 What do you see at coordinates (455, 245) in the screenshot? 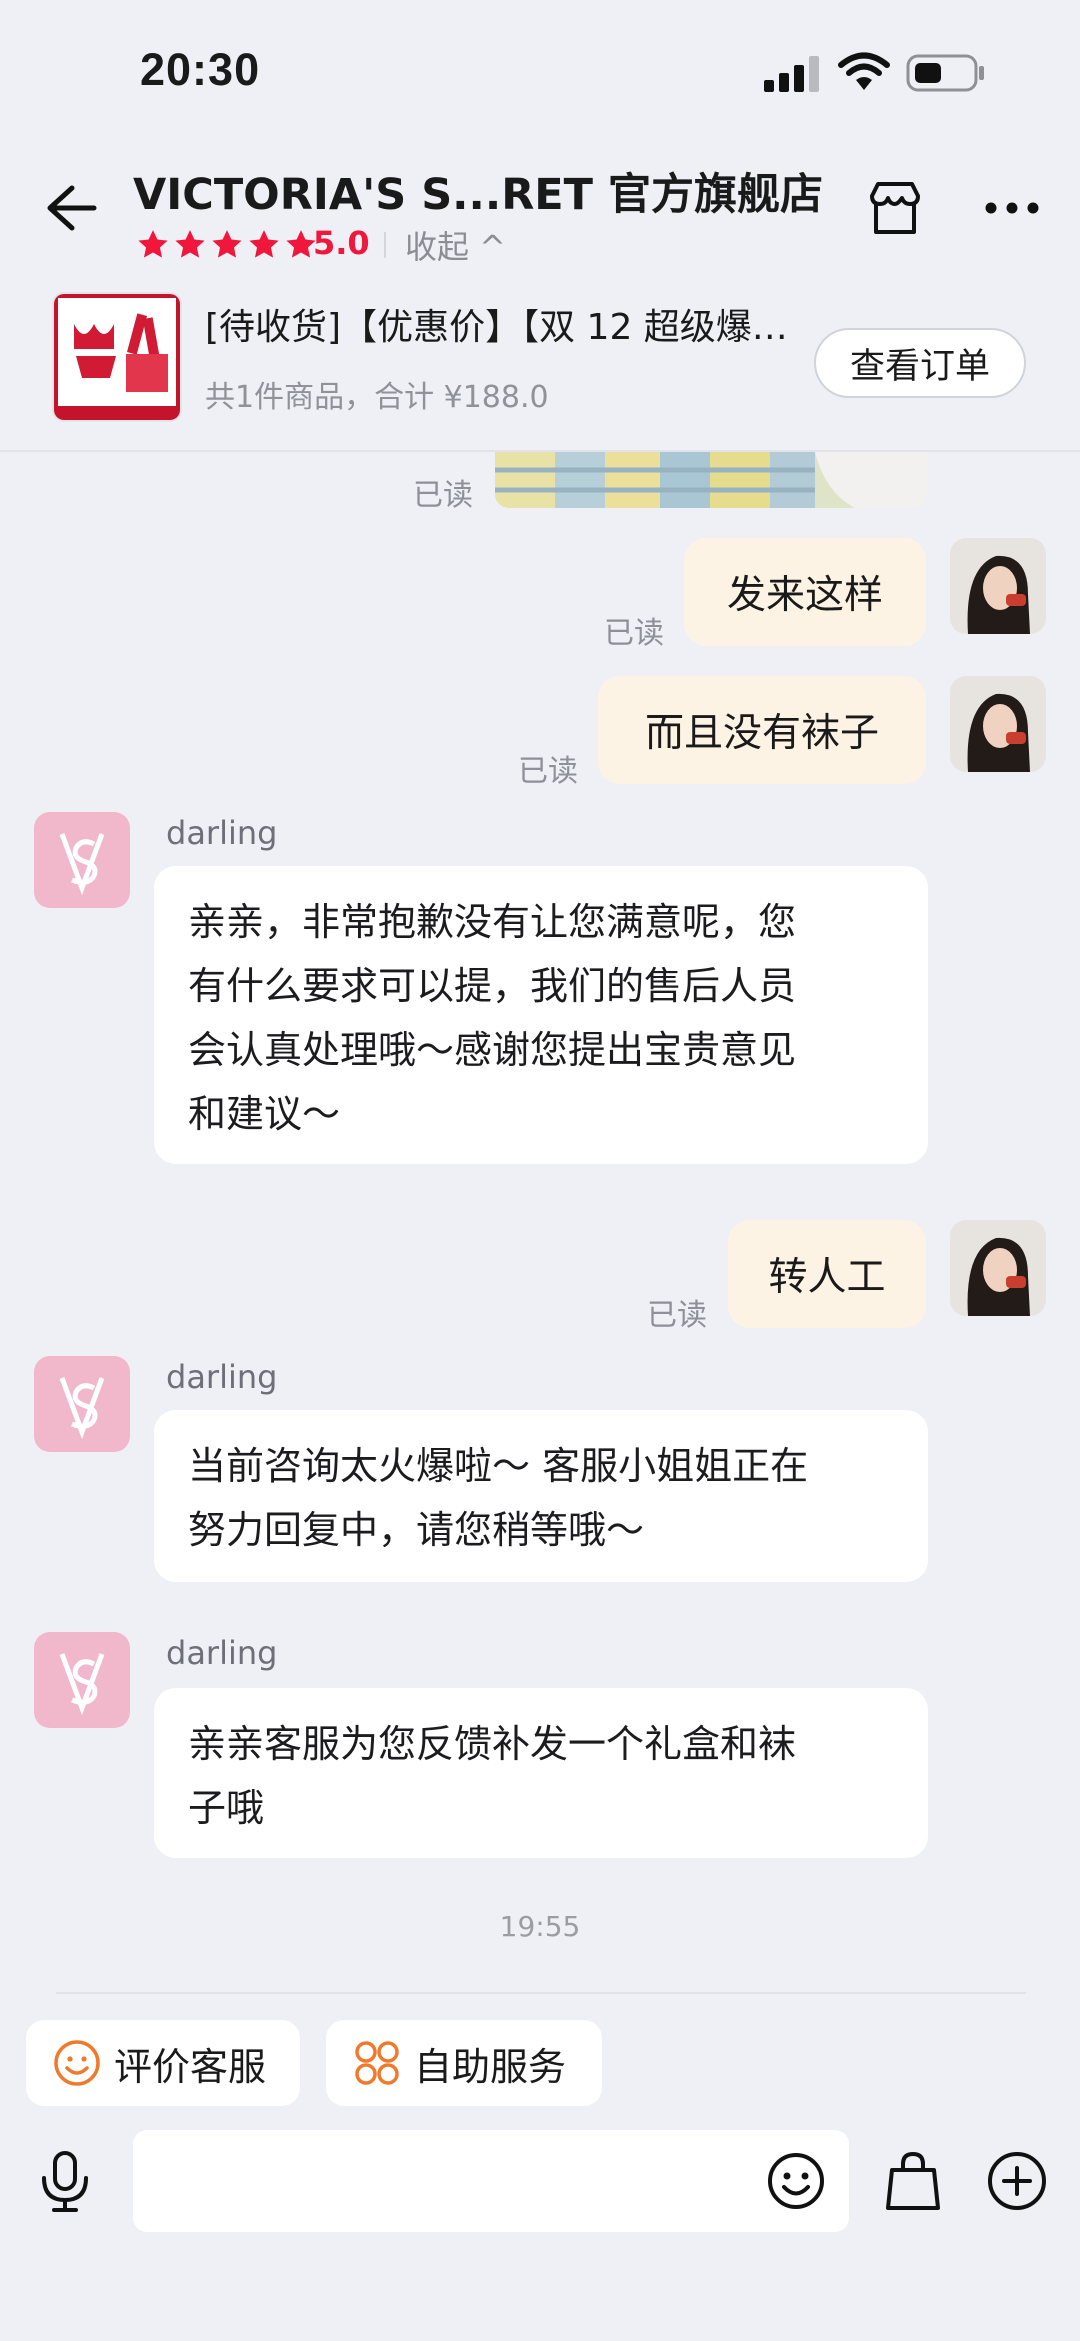
I see `collapse-toggle: 收起 ^` at bounding box center [455, 245].